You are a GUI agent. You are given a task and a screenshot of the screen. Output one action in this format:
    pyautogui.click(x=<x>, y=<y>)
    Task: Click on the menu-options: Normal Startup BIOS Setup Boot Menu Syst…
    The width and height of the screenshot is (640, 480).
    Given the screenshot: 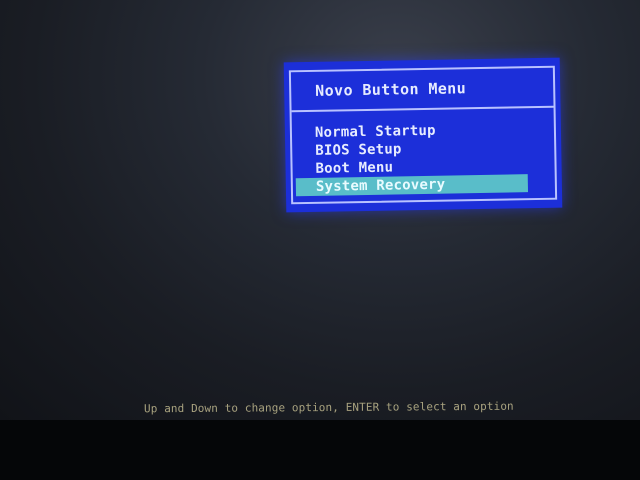 What is the action you would take?
    pyautogui.click(x=412, y=158)
    